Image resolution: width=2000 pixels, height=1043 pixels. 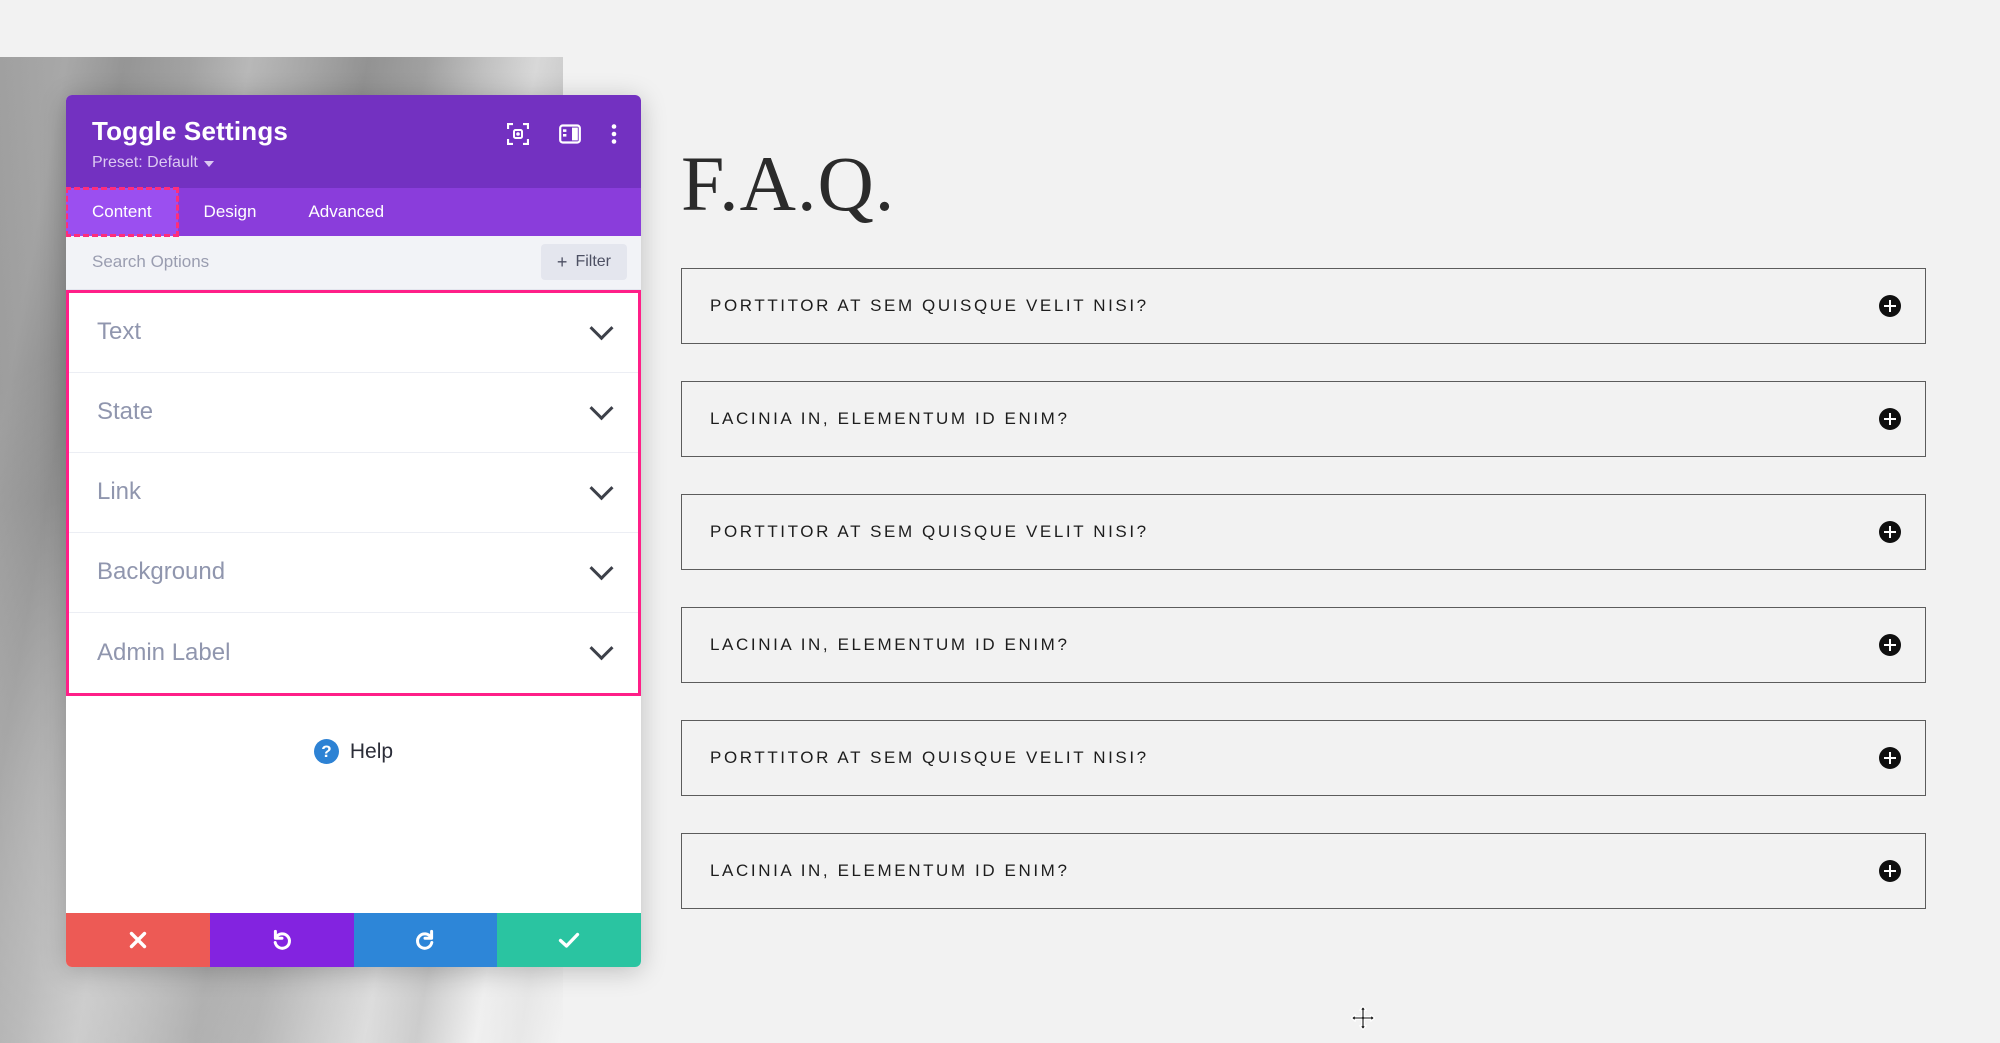 What do you see at coordinates (614, 134) in the screenshot?
I see `more-vertical-icon` at bounding box center [614, 134].